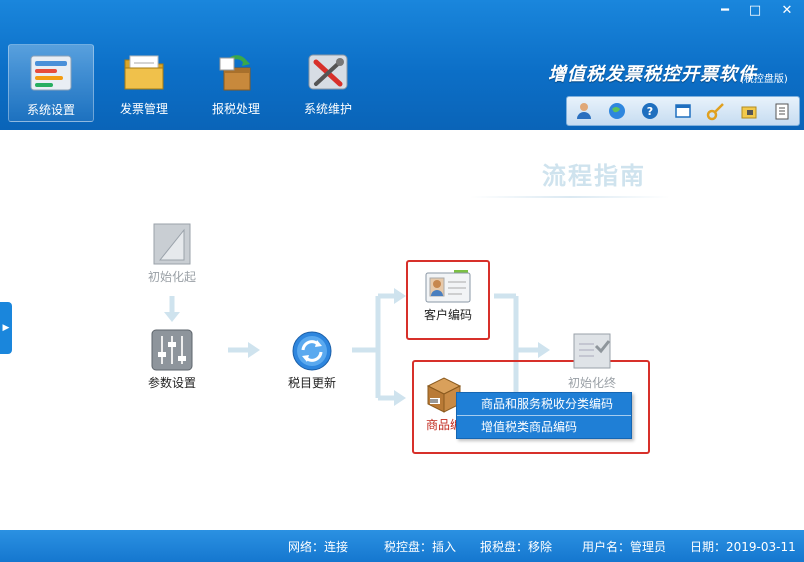 The height and width of the screenshot is (562, 804). I want to click on flow-node-customer-code: 客户编码, so click(448, 295).